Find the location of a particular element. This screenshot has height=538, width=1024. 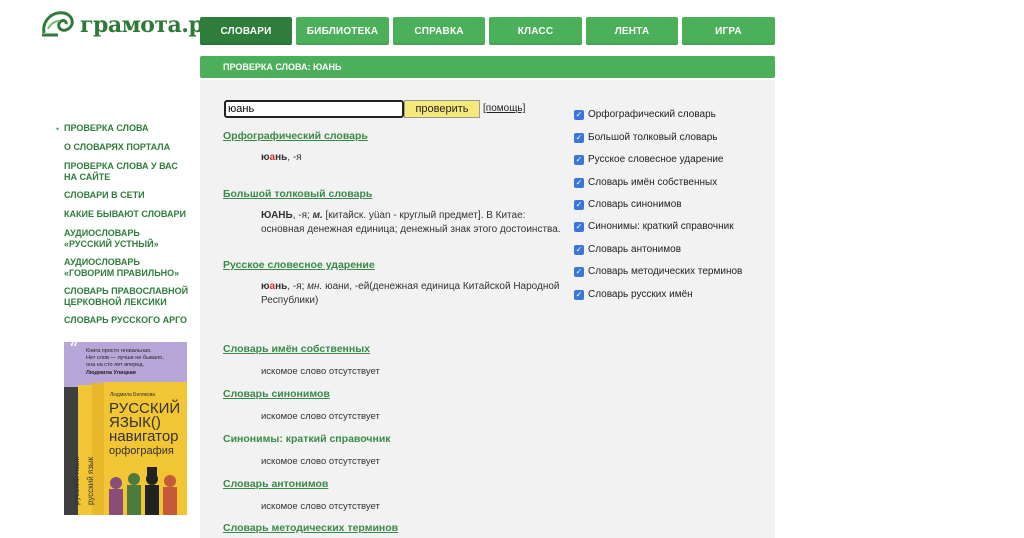

sidebar-item-widget: Проверка слова у вас на сайте is located at coordinates (127, 172).